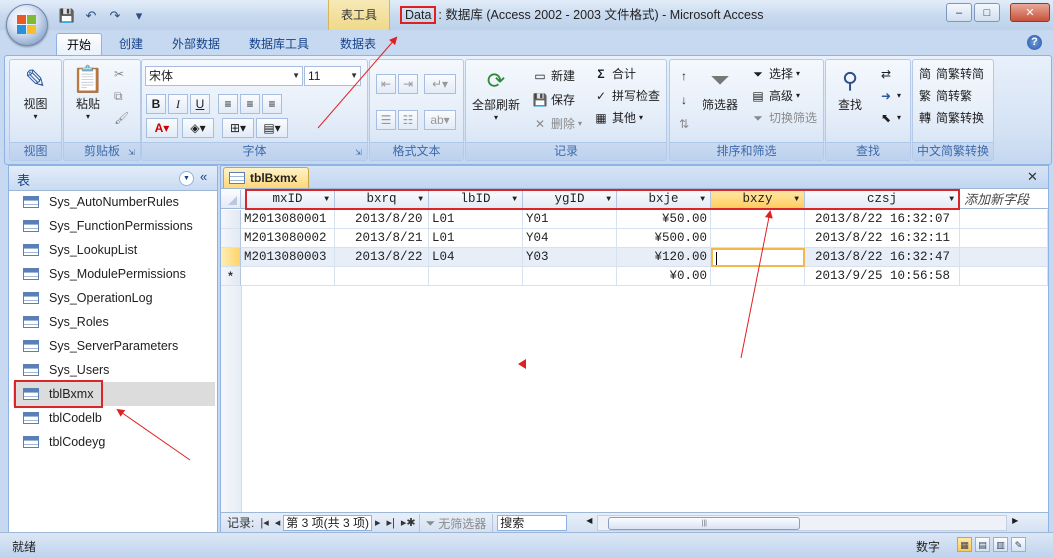 The height and width of the screenshot is (558, 1053). Describe the element at coordinates (882, 276) in the screenshot. I see `cell-czsj: 2013/9/25 10:56:58` at that location.